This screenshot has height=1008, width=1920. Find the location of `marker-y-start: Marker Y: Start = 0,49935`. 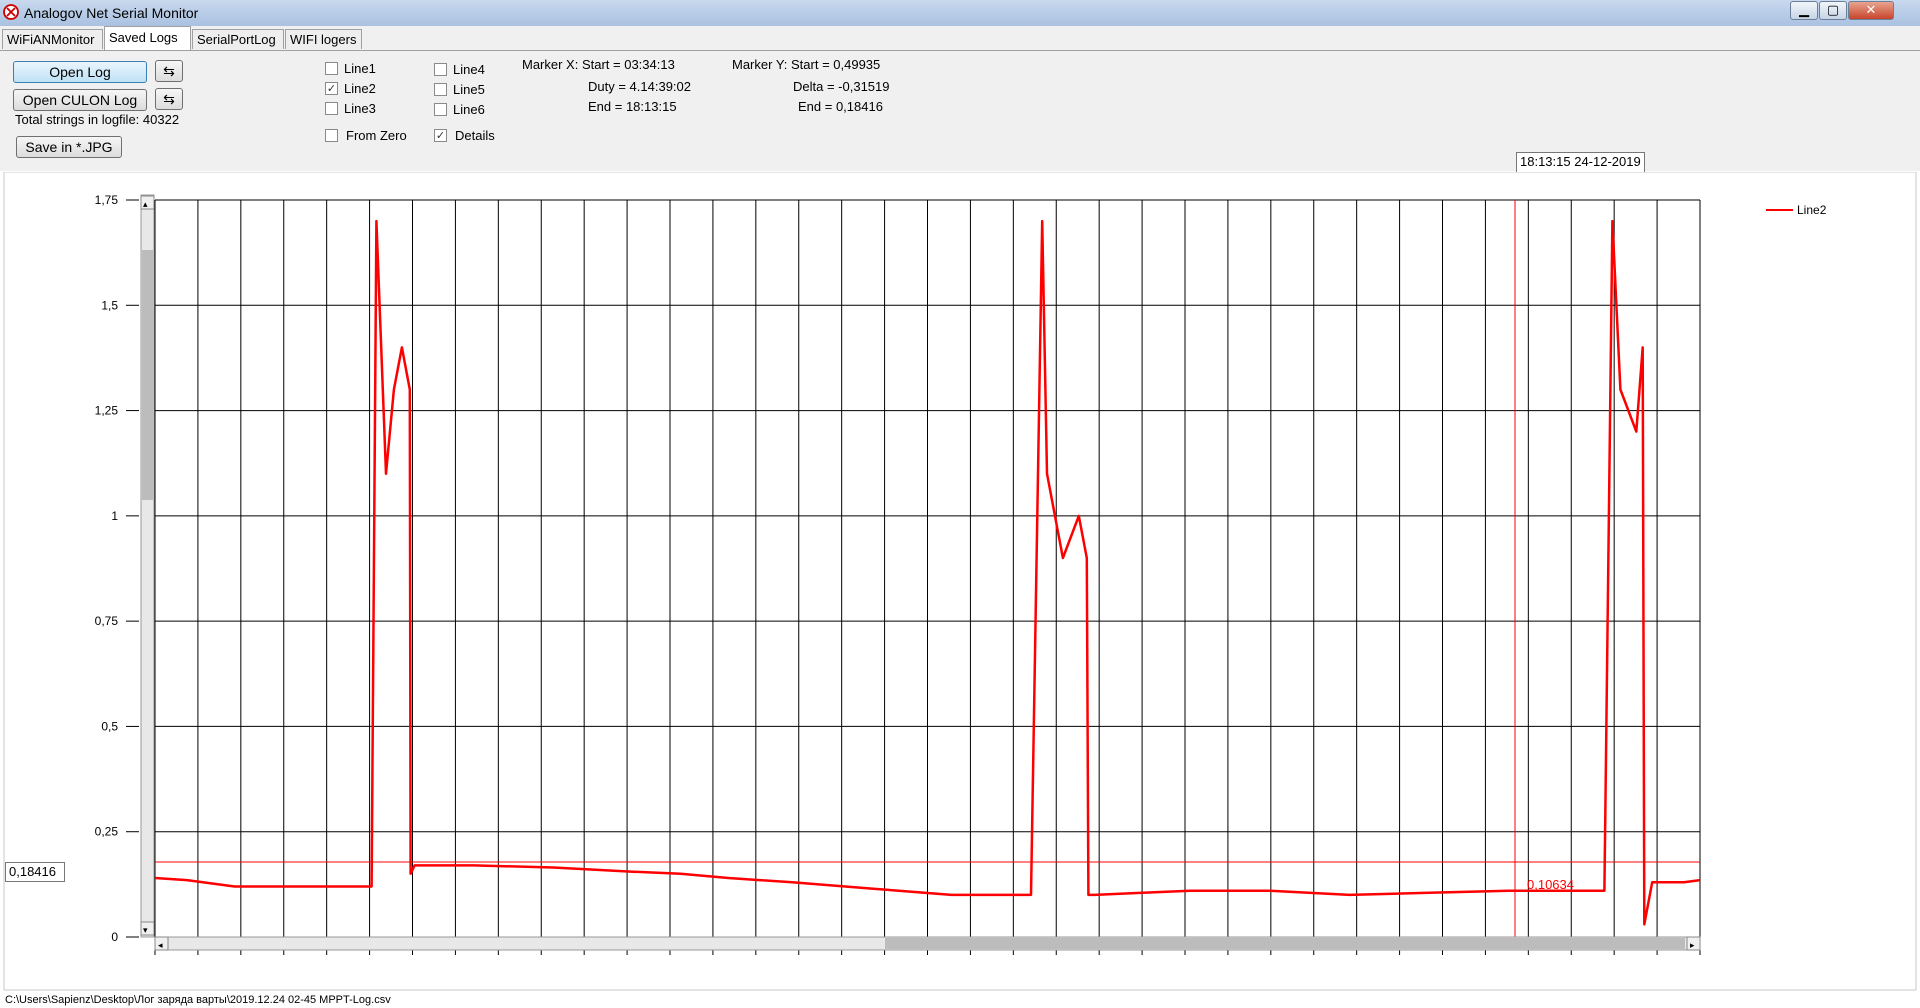

marker-y-start: Marker Y: Start = 0,49935 is located at coordinates (806, 64).